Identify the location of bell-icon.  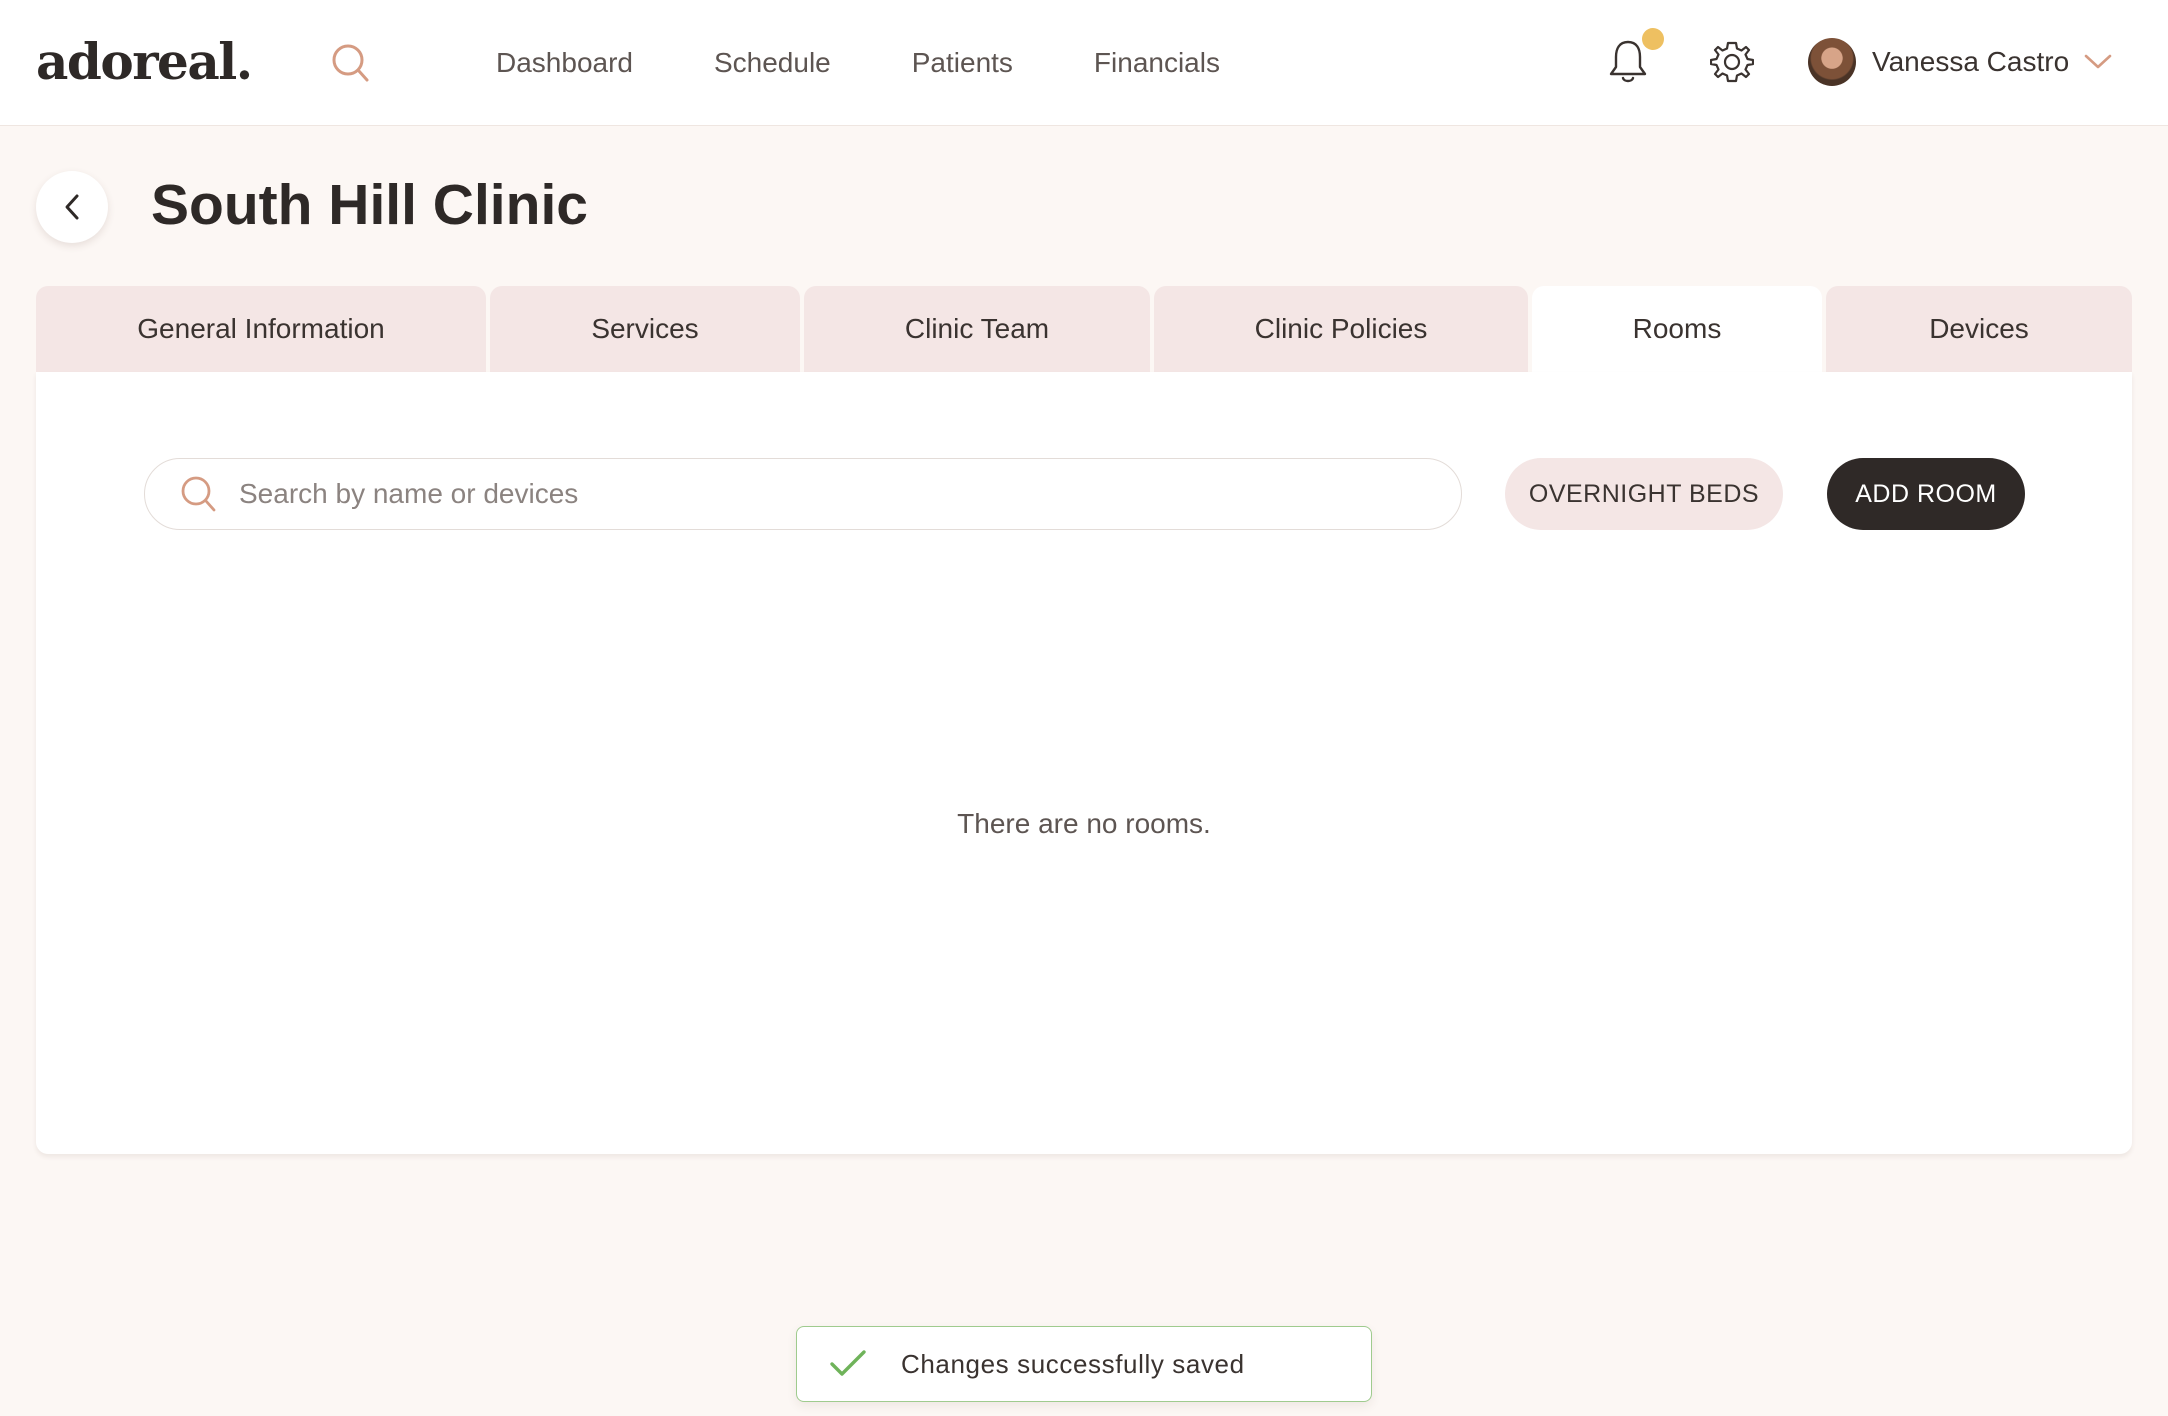
(1628, 61).